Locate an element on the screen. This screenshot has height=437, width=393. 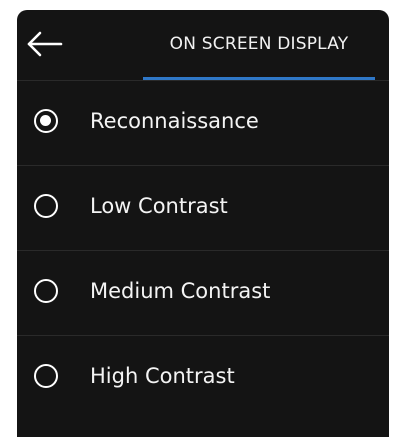
back-button is located at coordinates (45, 44).